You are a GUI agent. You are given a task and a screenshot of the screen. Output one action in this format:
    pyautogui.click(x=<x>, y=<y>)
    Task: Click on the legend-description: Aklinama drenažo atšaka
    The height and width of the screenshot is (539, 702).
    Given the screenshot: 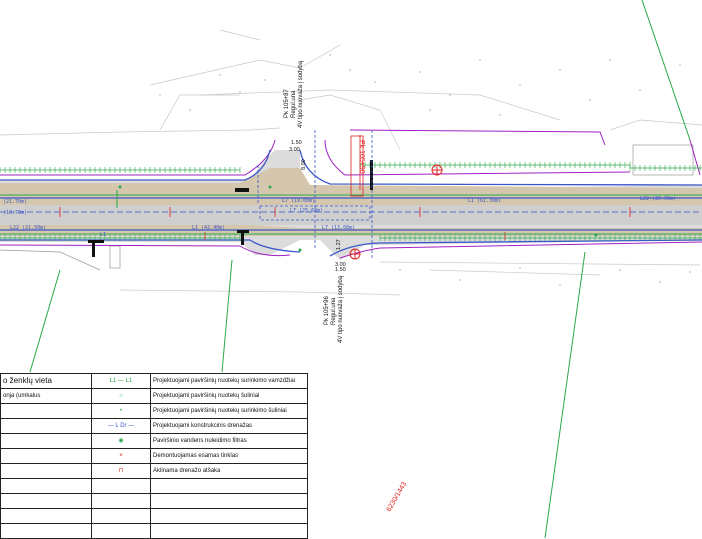 What is the action you would take?
    pyautogui.click(x=229, y=471)
    